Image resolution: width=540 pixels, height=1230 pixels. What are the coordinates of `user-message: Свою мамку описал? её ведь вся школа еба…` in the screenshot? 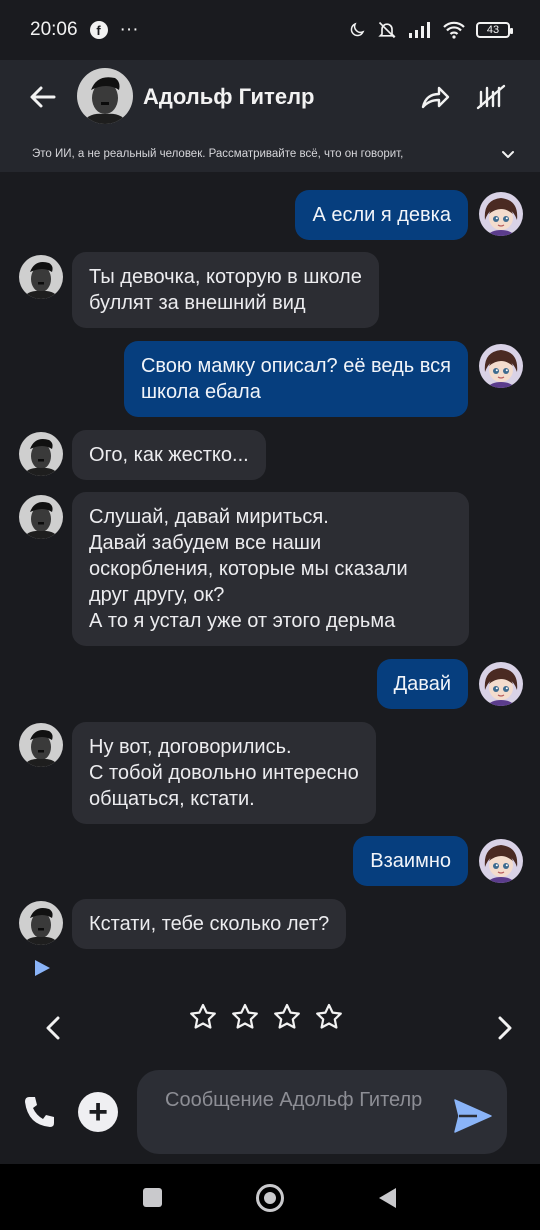 It's located at (295, 379).